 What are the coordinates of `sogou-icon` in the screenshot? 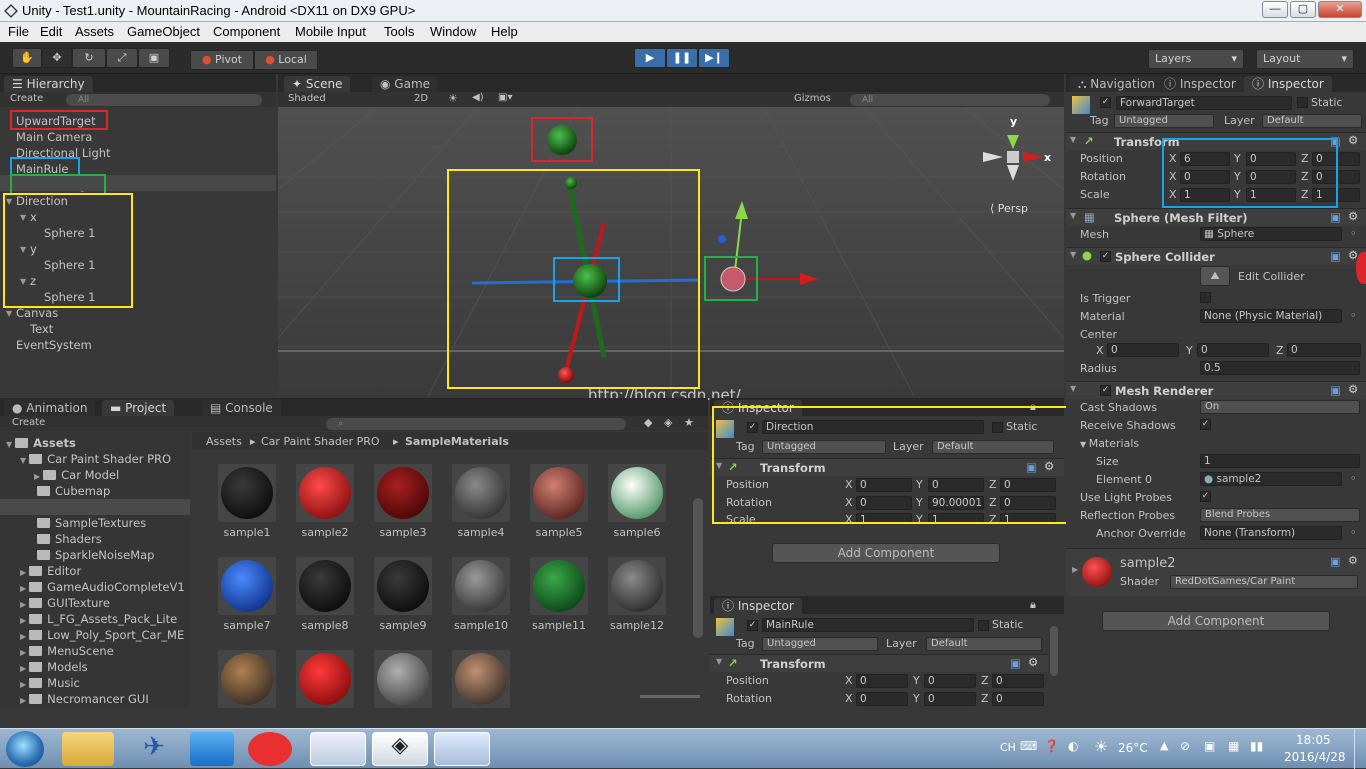 It's located at (338, 749).